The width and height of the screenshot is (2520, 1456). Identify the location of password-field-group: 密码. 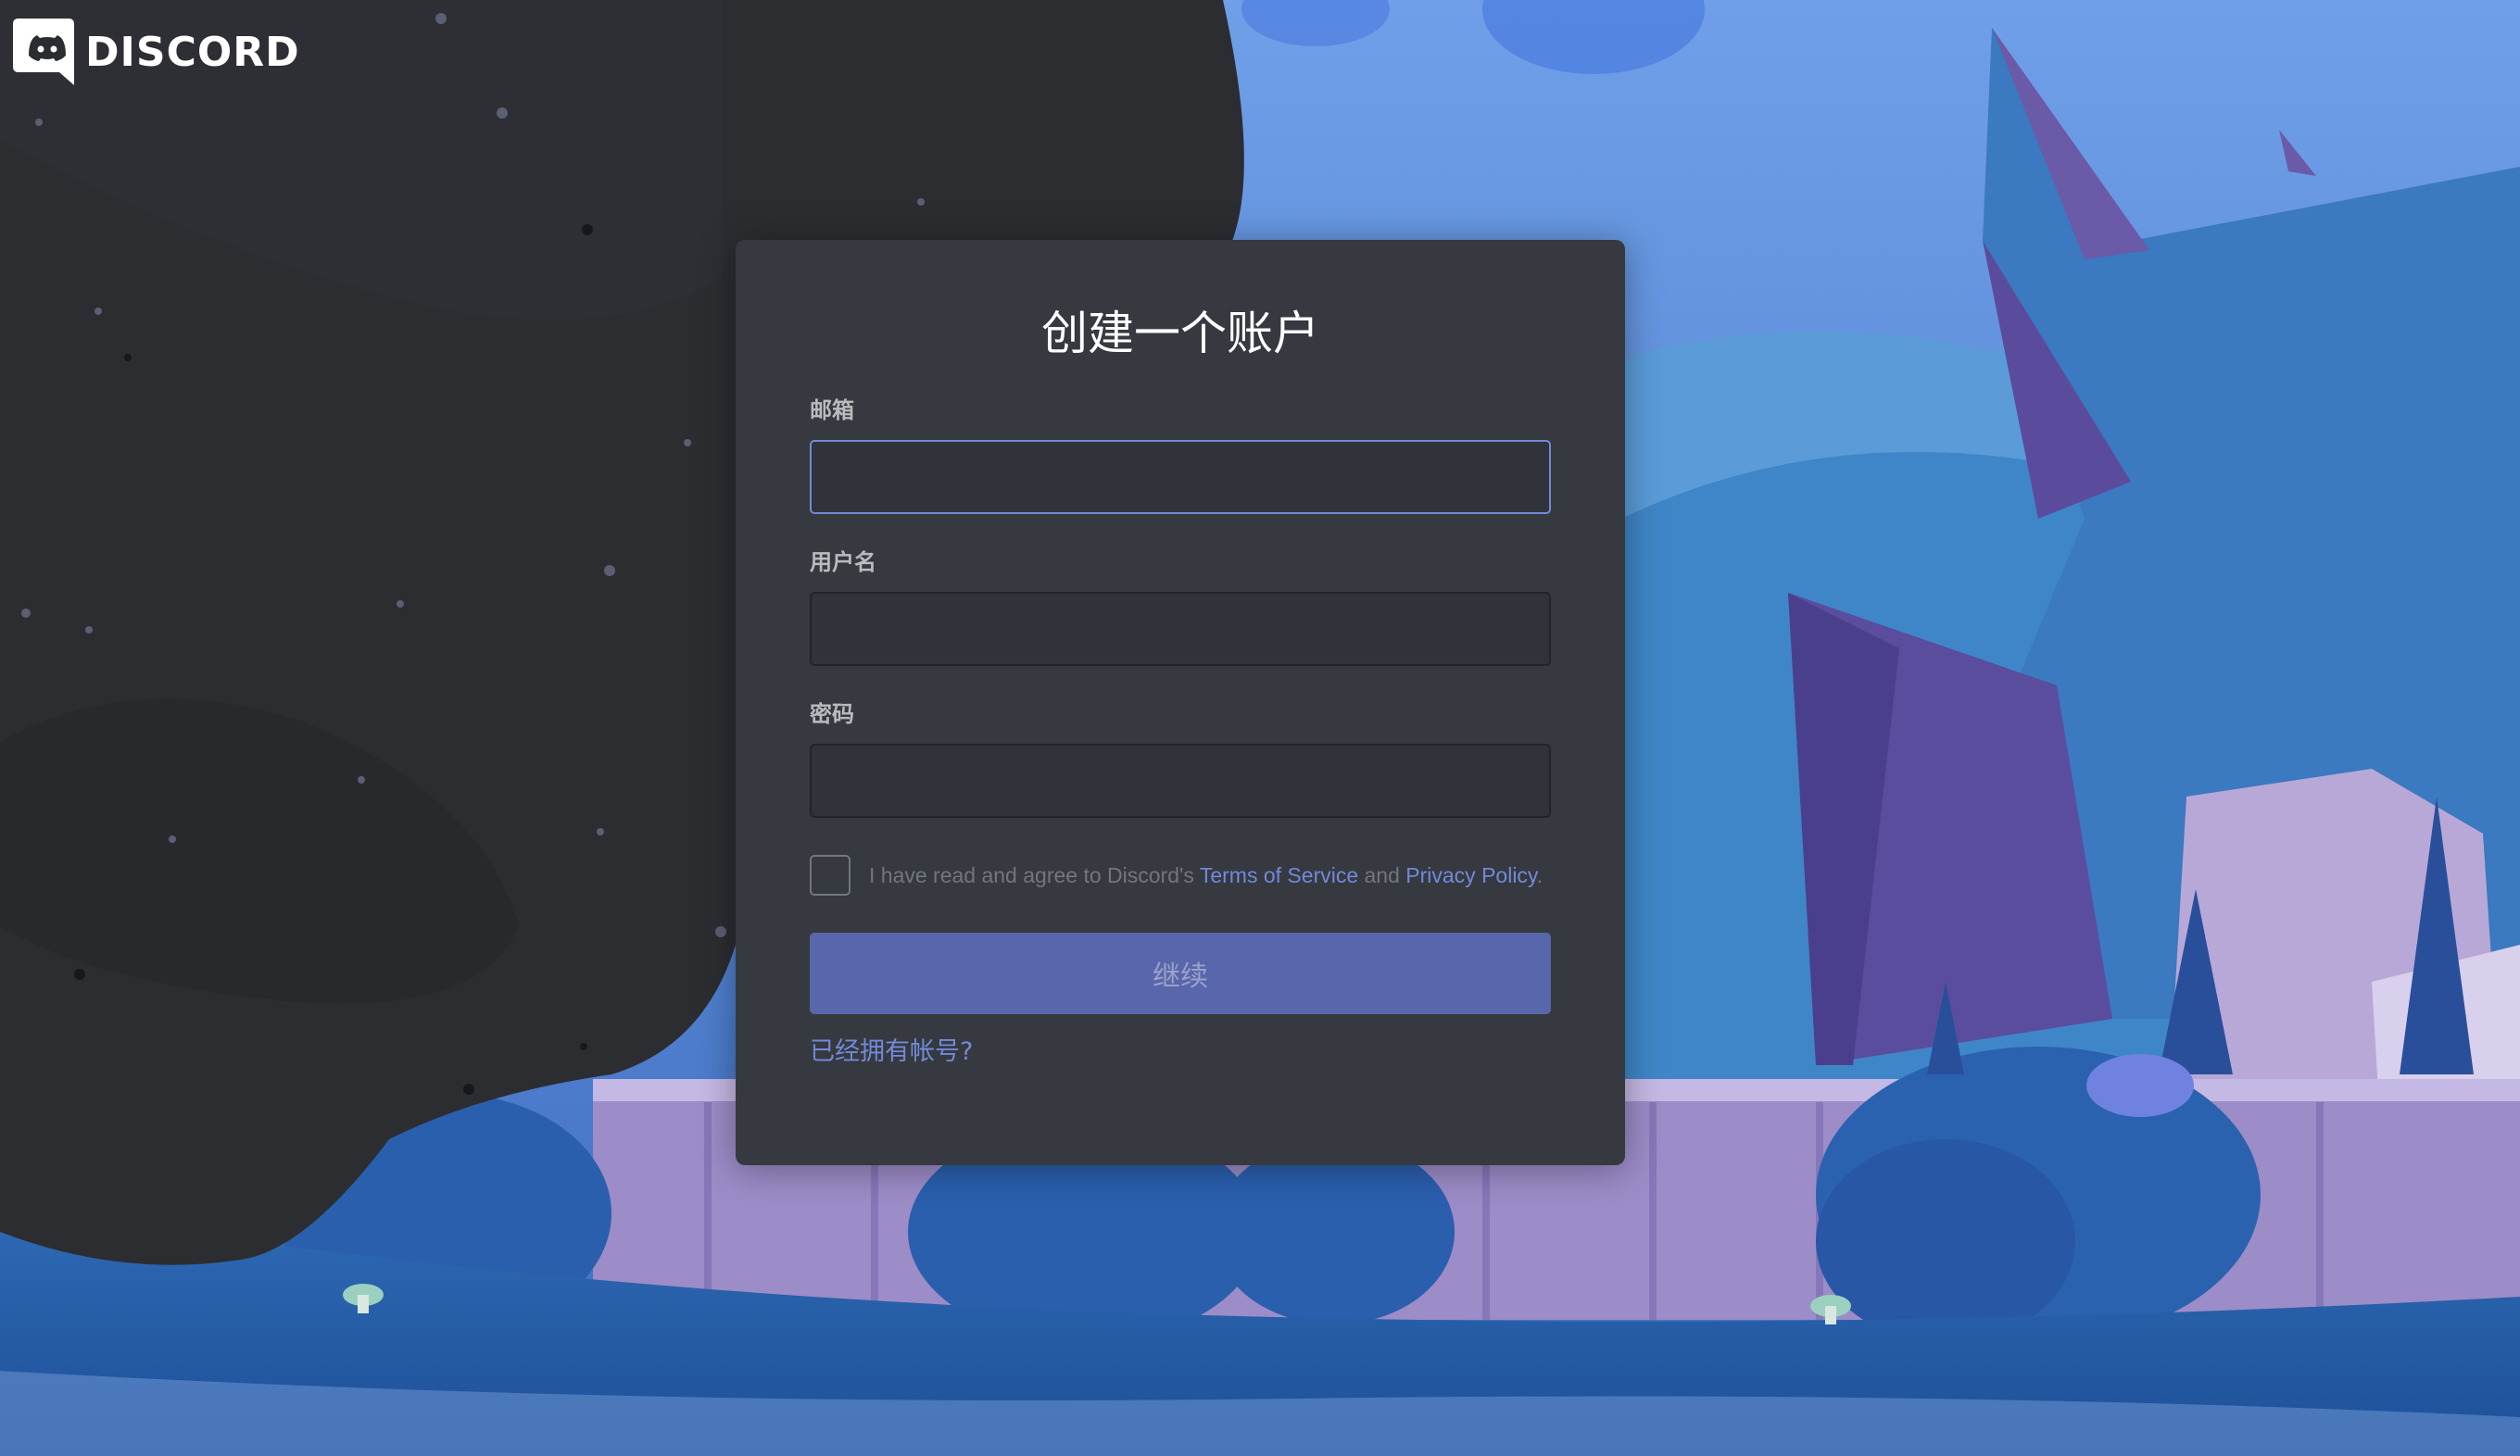
(1180, 760).